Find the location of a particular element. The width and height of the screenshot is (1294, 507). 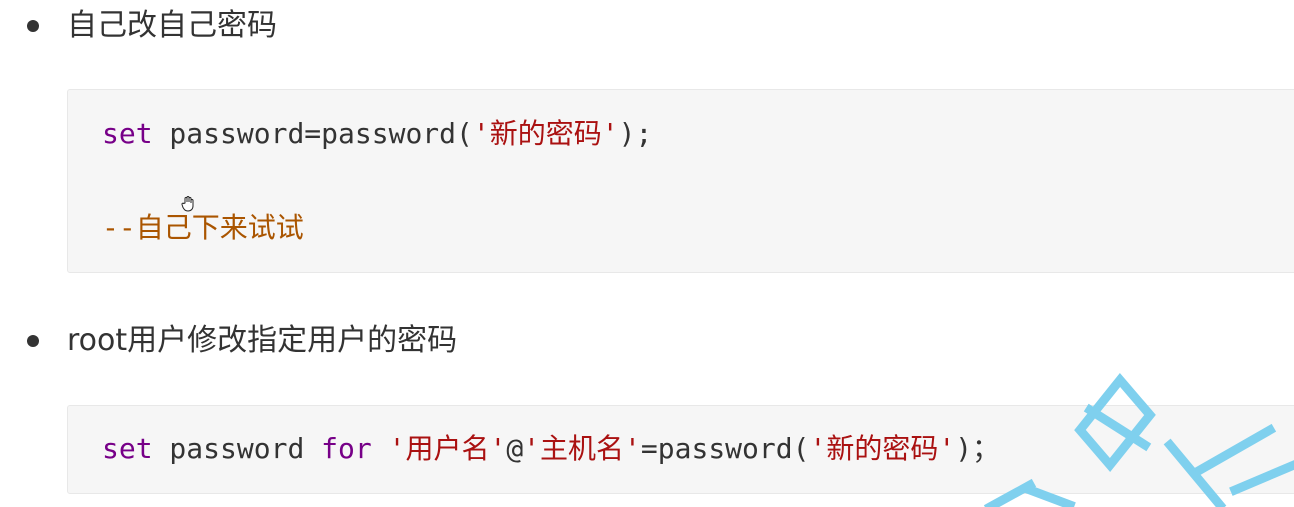

code-line: --自己下来试试 is located at coordinates (203, 228).